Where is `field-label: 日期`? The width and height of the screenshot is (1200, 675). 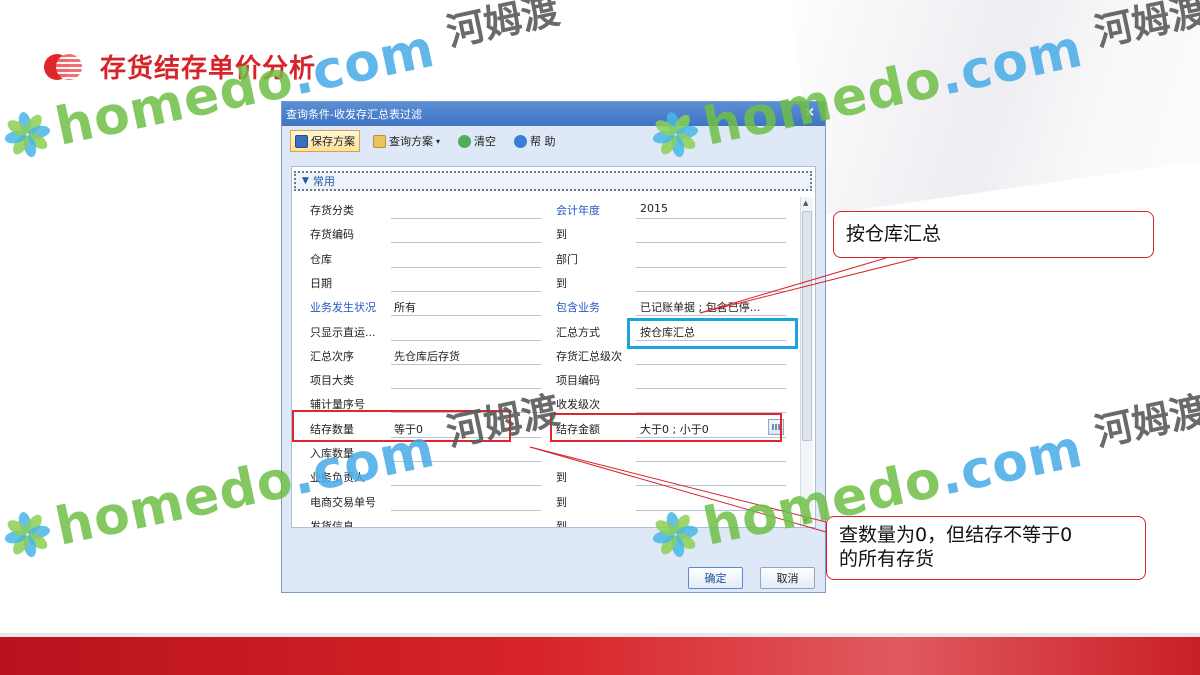 field-label: 日期 is located at coordinates (321, 283).